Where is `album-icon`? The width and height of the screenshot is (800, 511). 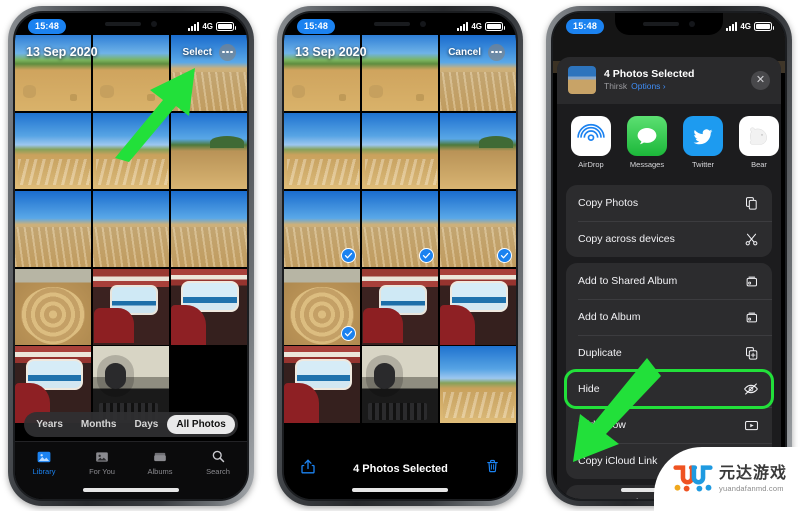
album-icon is located at coordinates (751, 317).